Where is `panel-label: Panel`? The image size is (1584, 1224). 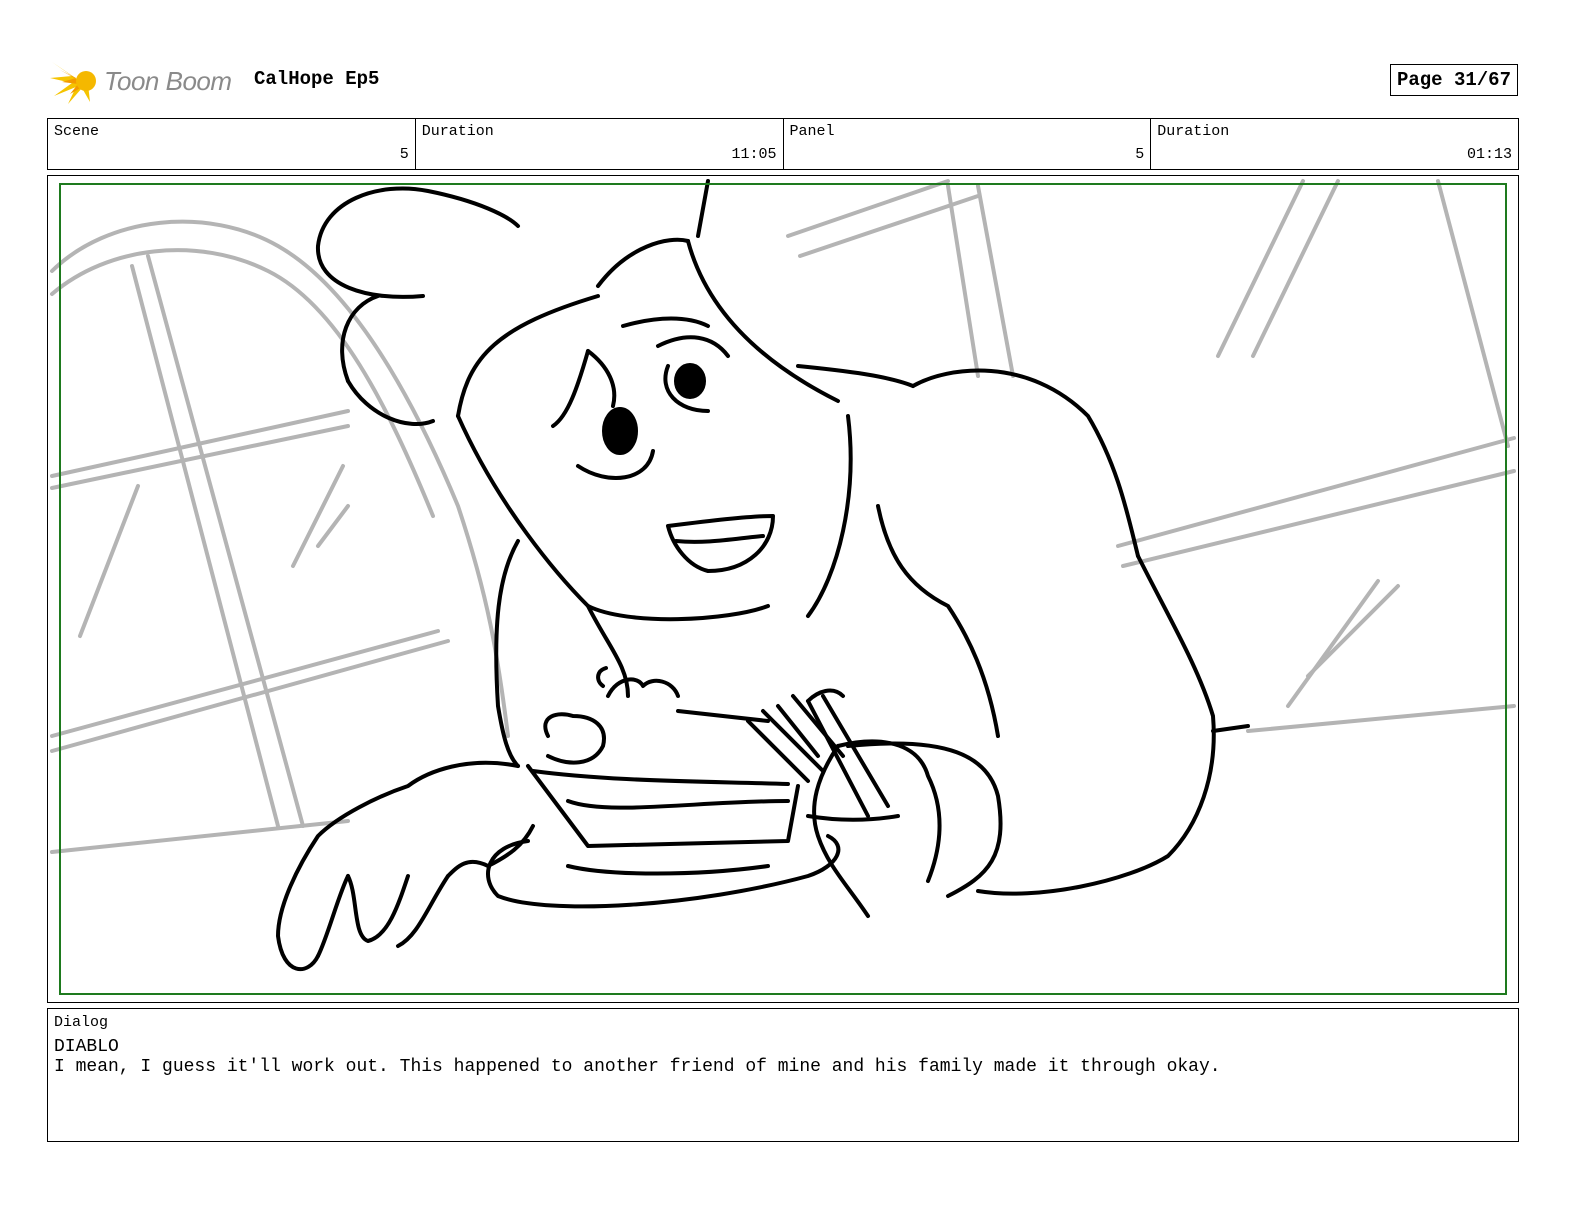 panel-label: Panel is located at coordinates (812, 131).